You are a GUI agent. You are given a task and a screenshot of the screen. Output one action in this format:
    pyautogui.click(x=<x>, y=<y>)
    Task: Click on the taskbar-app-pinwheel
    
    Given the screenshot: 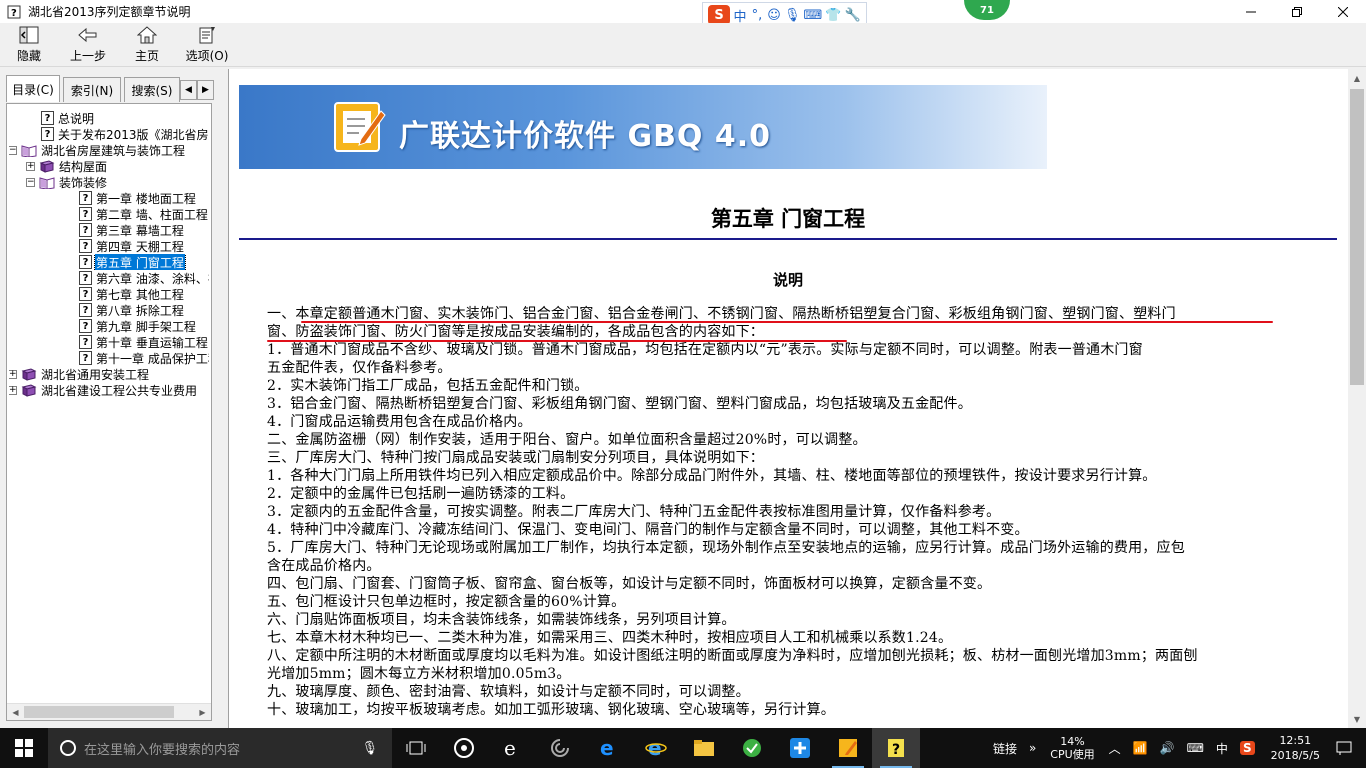 What is the action you would take?
    pyautogui.click(x=464, y=748)
    